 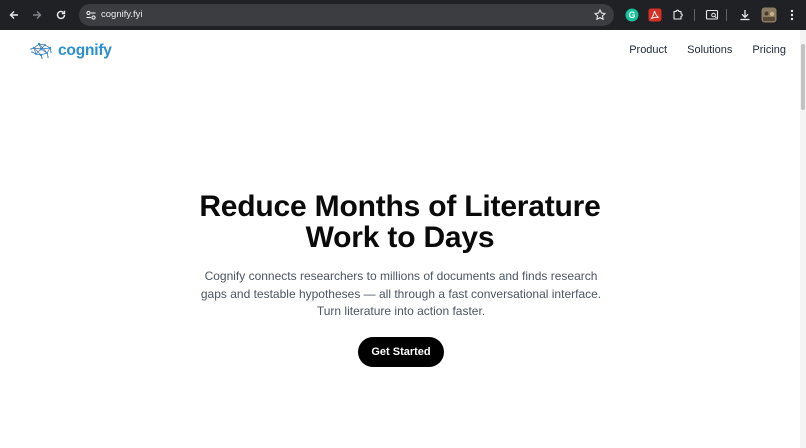 What do you see at coordinates (91, 15) in the screenshot?
I see `site-info-icon` at bounding box center [91, 15].